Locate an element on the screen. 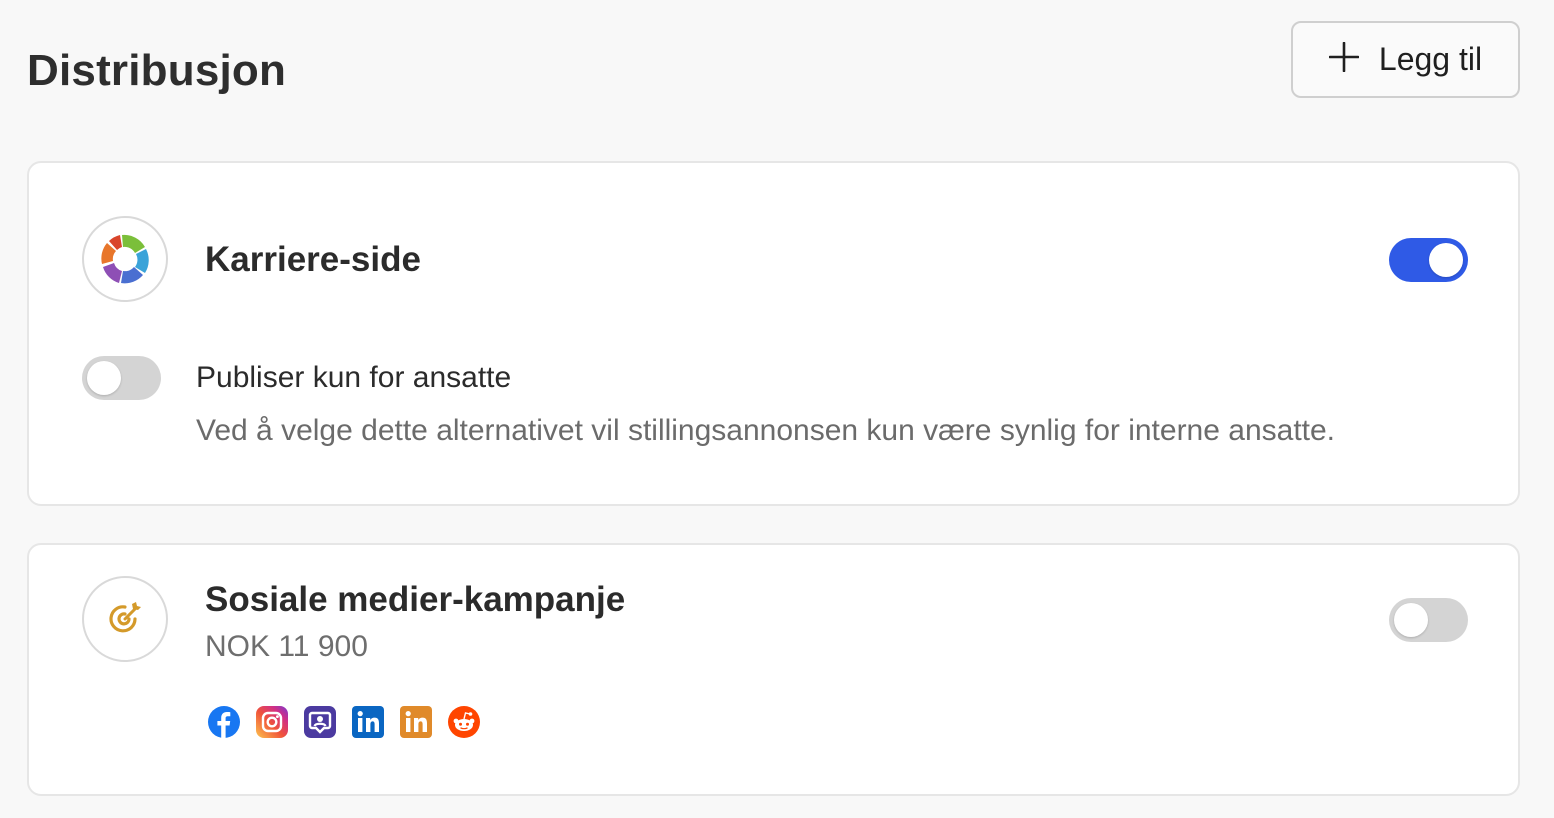 This screenshot has height=818, width=1554. add-button: Legg til is located at coordinates (1405, 59).